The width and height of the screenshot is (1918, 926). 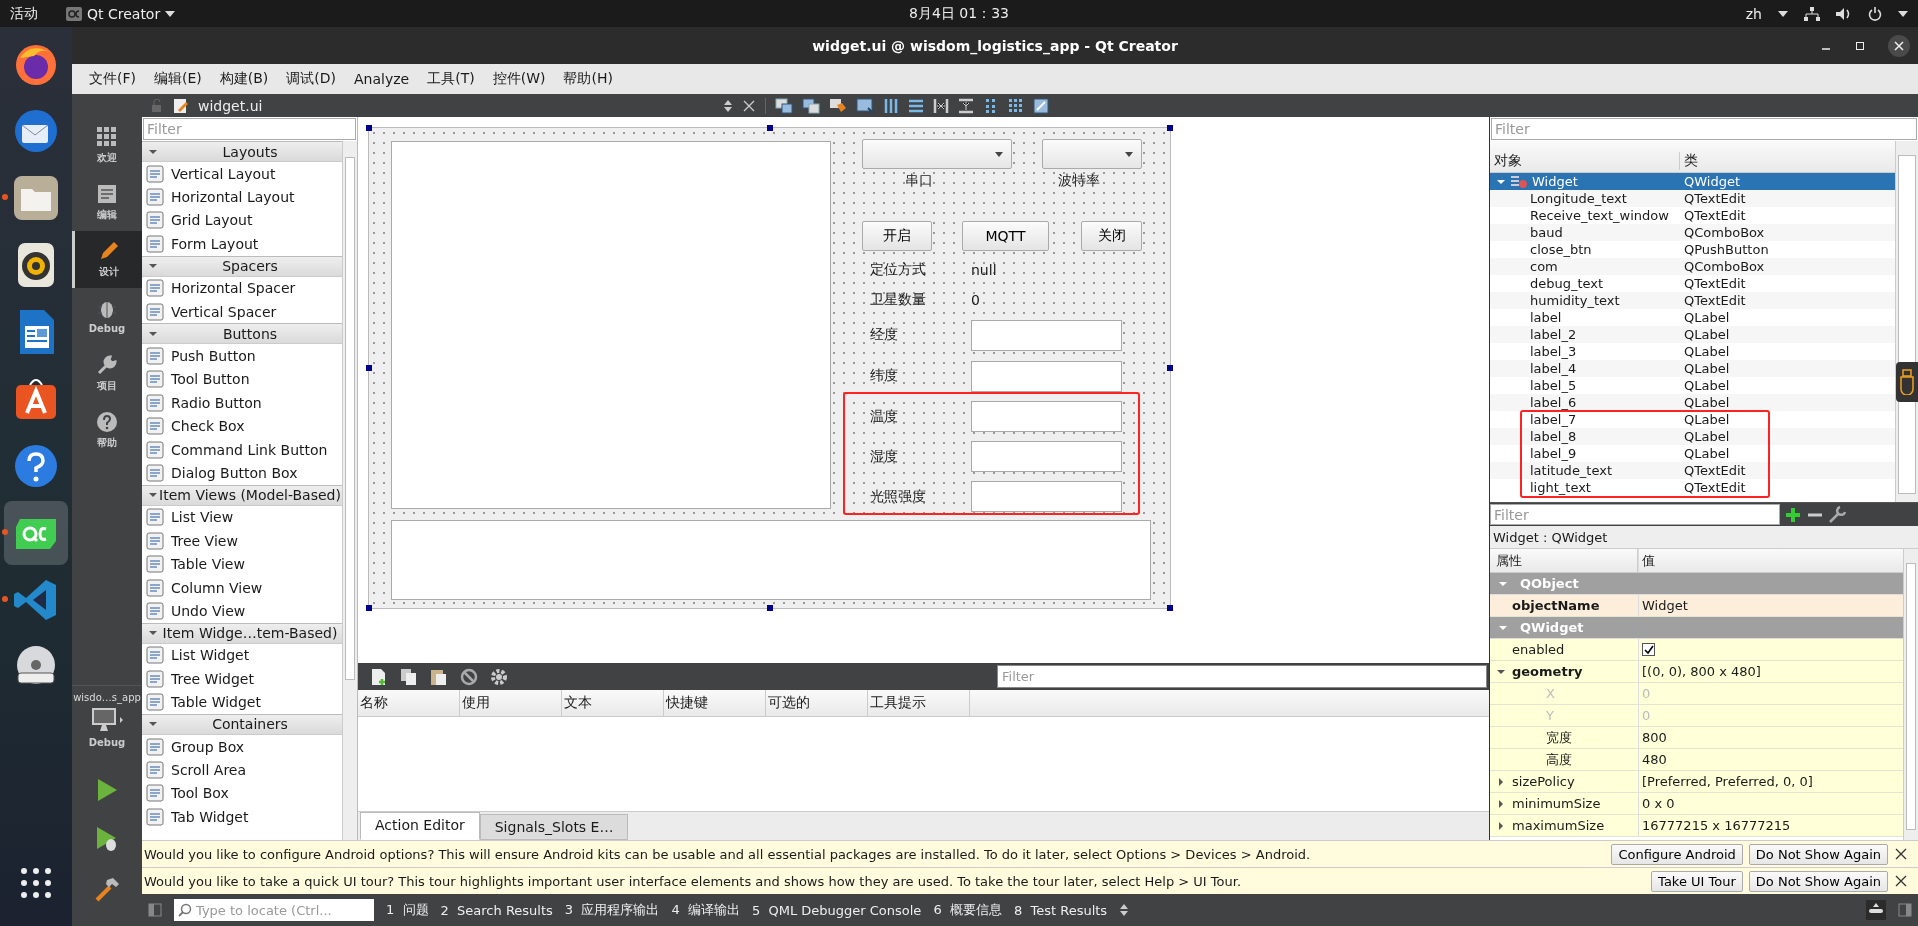 What do you see at coordinates (107, 145) in the screenshot?
I see `mode-tab: 欢迎` at bounding box center [107, 145].